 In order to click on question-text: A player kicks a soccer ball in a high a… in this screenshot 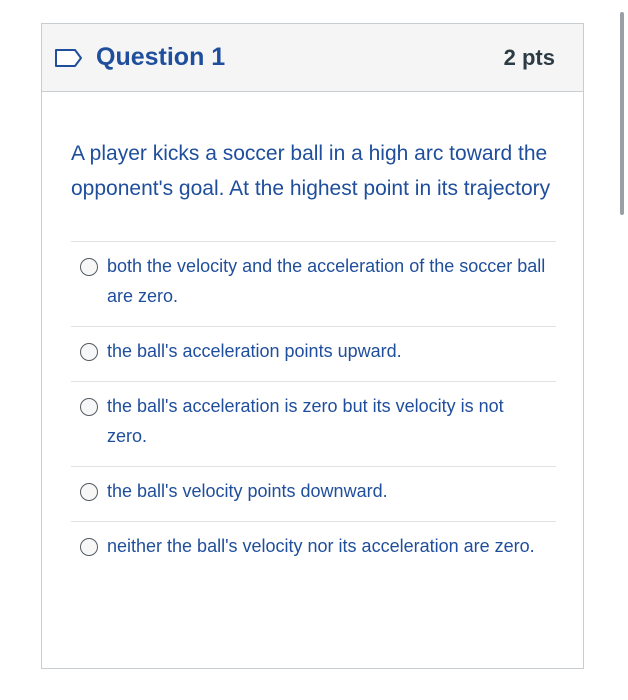, I will do `click(311, 171)`.